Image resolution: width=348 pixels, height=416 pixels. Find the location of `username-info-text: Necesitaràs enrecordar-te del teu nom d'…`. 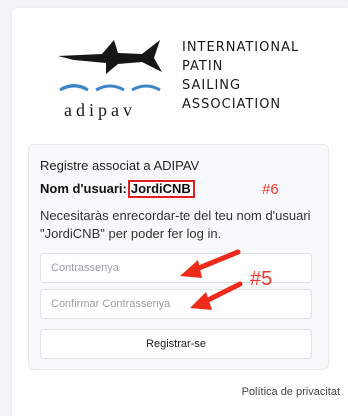

username-info-text: Necesitaràs enrecordar-te del teu nom d'… is located at coordinates (175, 224).